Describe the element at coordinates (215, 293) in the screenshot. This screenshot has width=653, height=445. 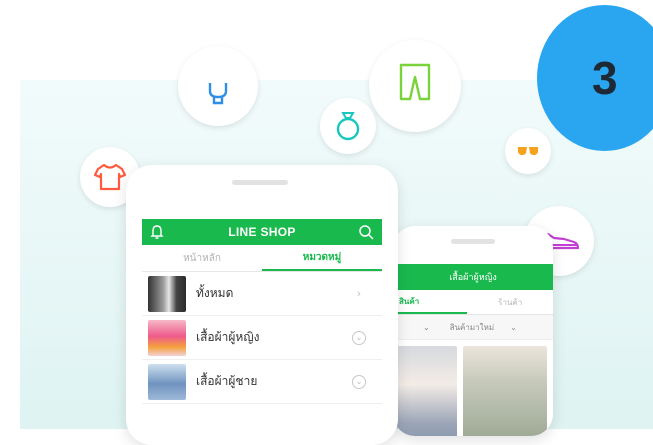
I see `category-label: ทั้งหมด` at that location.